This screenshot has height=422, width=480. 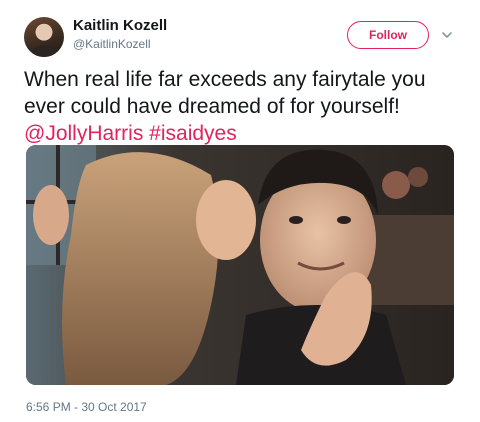 I want to click on chevron-down-icon, so click(x=447, y=35).